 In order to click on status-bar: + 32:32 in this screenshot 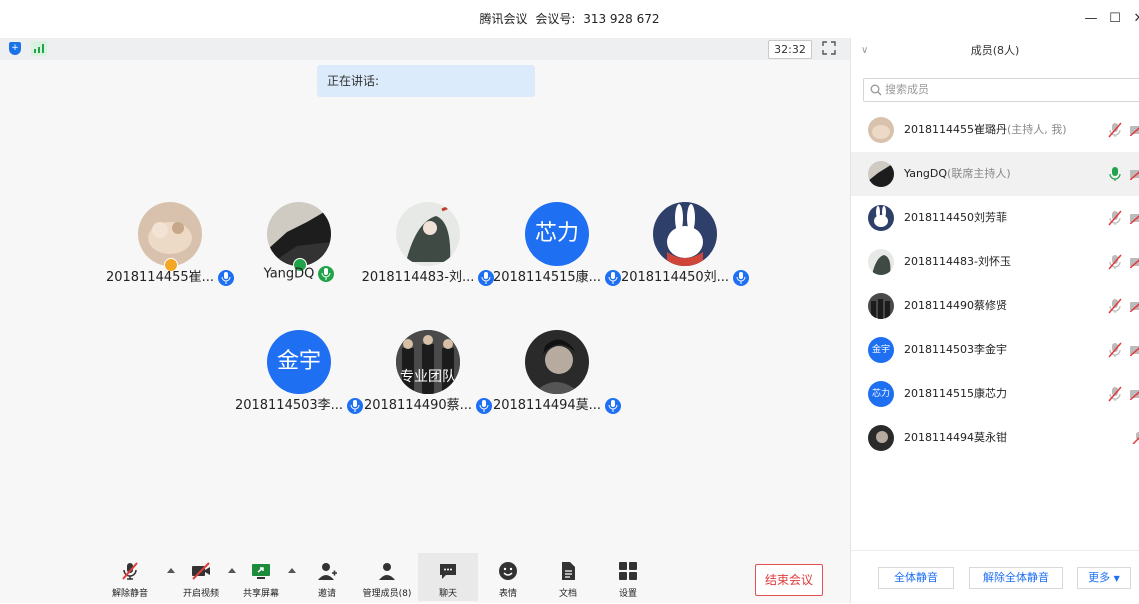, I will do `click(425, 49)`.